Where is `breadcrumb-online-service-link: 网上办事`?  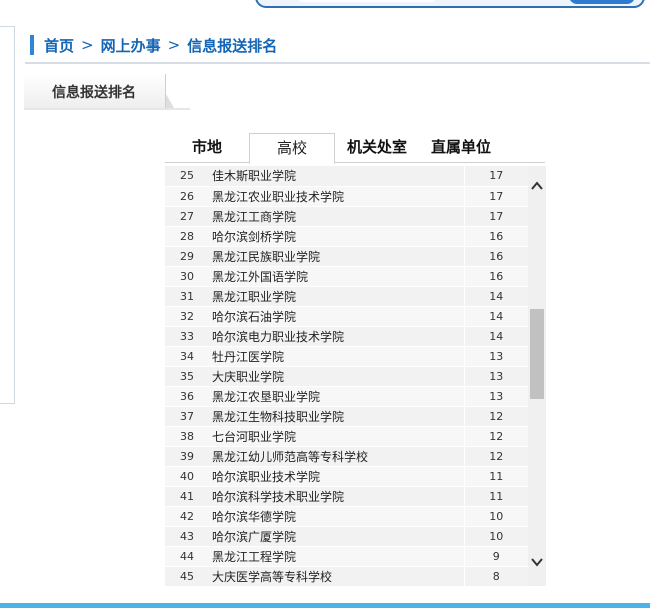 breadcrumb-online-service-link: 网上办事 is located at coordinates (131, 45).